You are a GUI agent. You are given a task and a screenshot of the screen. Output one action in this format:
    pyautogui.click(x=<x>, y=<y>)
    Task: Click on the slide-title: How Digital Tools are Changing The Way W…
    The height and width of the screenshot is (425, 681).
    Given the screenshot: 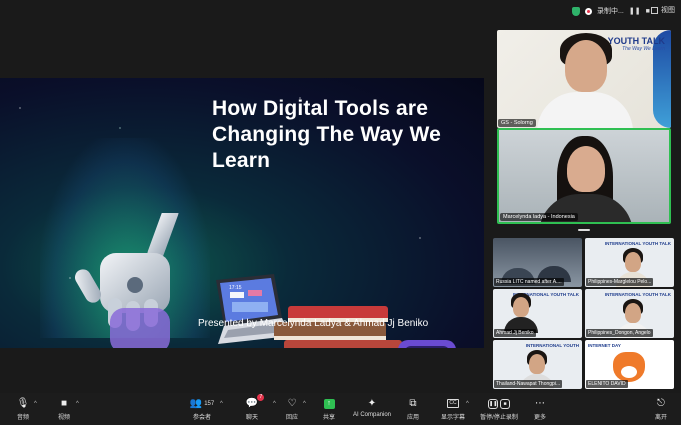 What is the action you would take?
    pyautogui.click(x=326, y=134)
    